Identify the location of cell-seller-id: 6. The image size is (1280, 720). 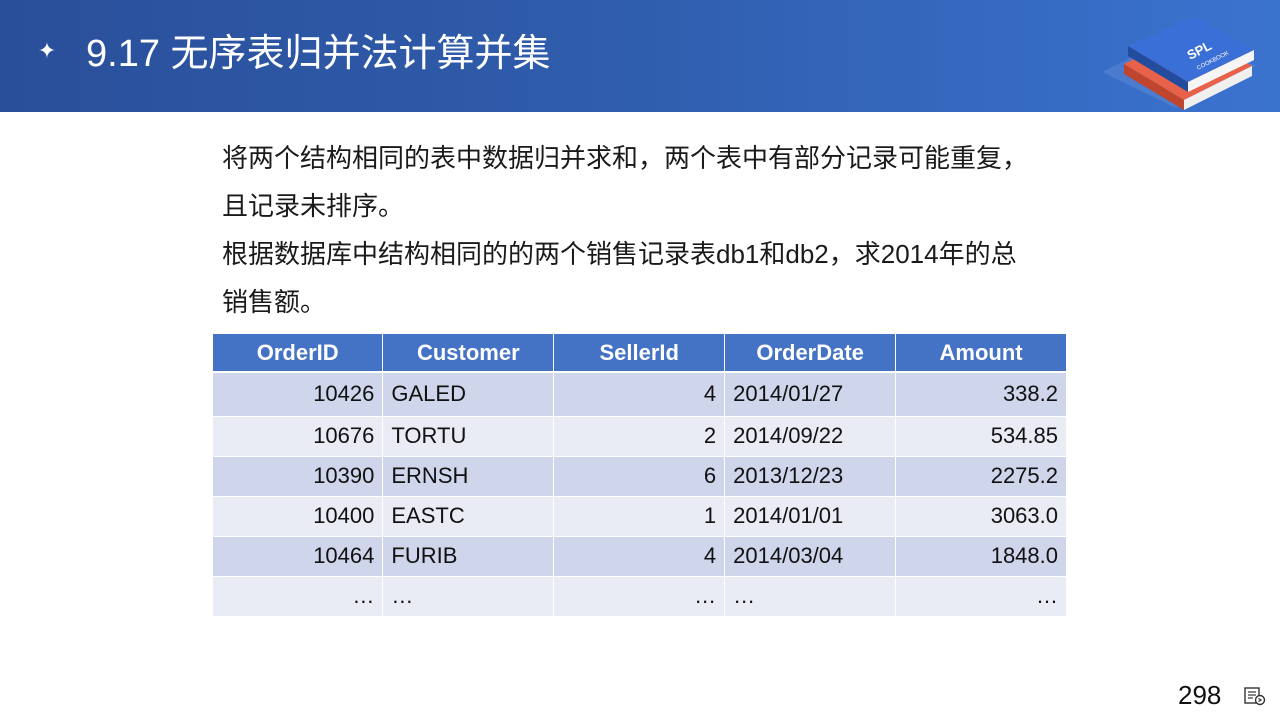
(639, 476).